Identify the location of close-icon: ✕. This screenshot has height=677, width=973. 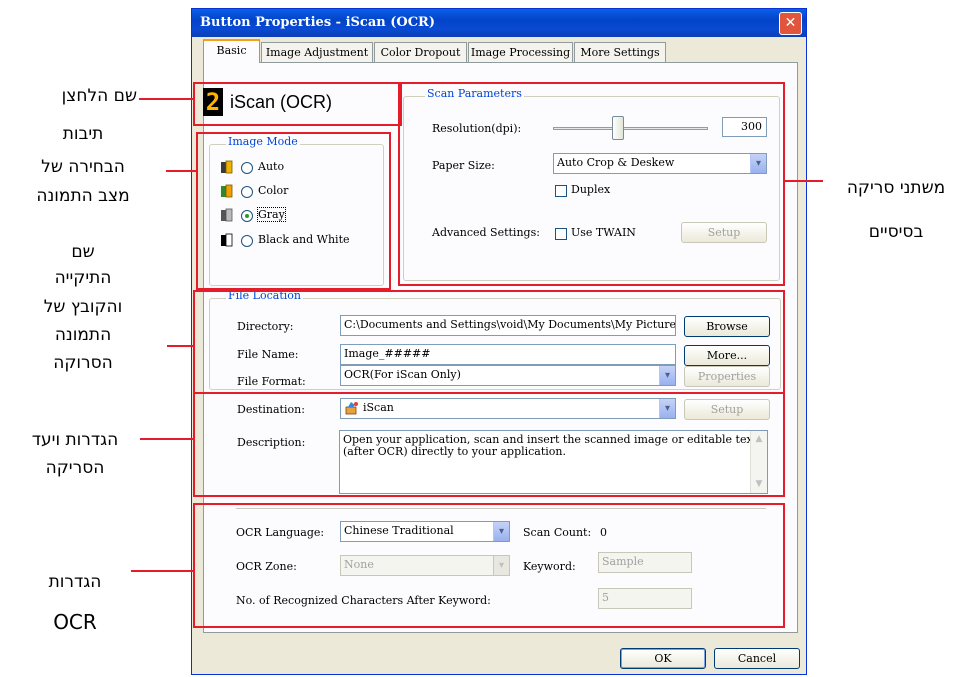
(790, 23).